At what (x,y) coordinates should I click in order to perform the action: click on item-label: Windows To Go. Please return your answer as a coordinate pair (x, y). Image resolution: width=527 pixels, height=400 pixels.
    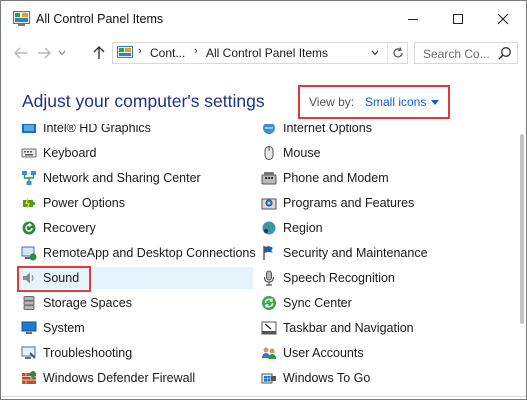
    Looking at the image, I should click on (327, 378).